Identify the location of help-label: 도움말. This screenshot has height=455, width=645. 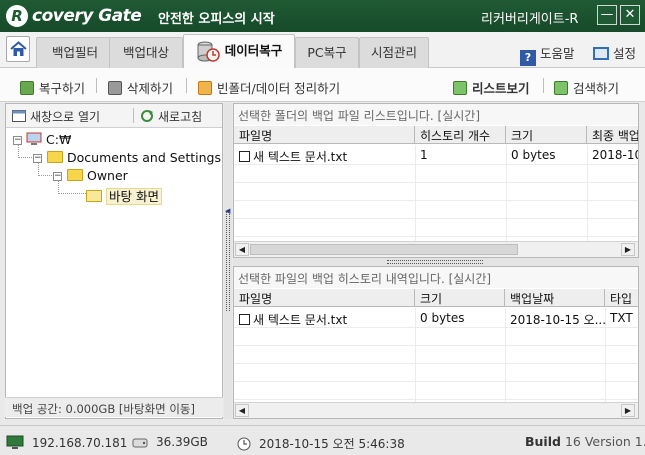
(557, 53).